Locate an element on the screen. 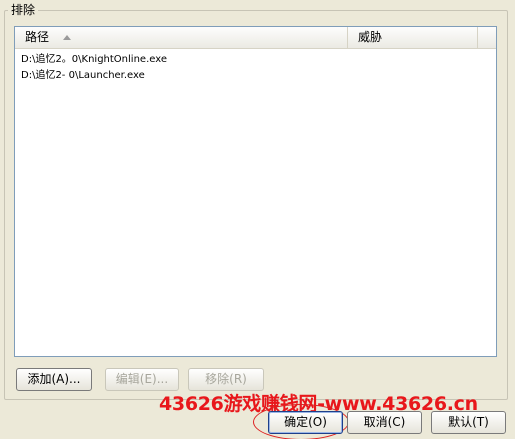  column-header-path: 路径 is located at coordinates (181, 37).